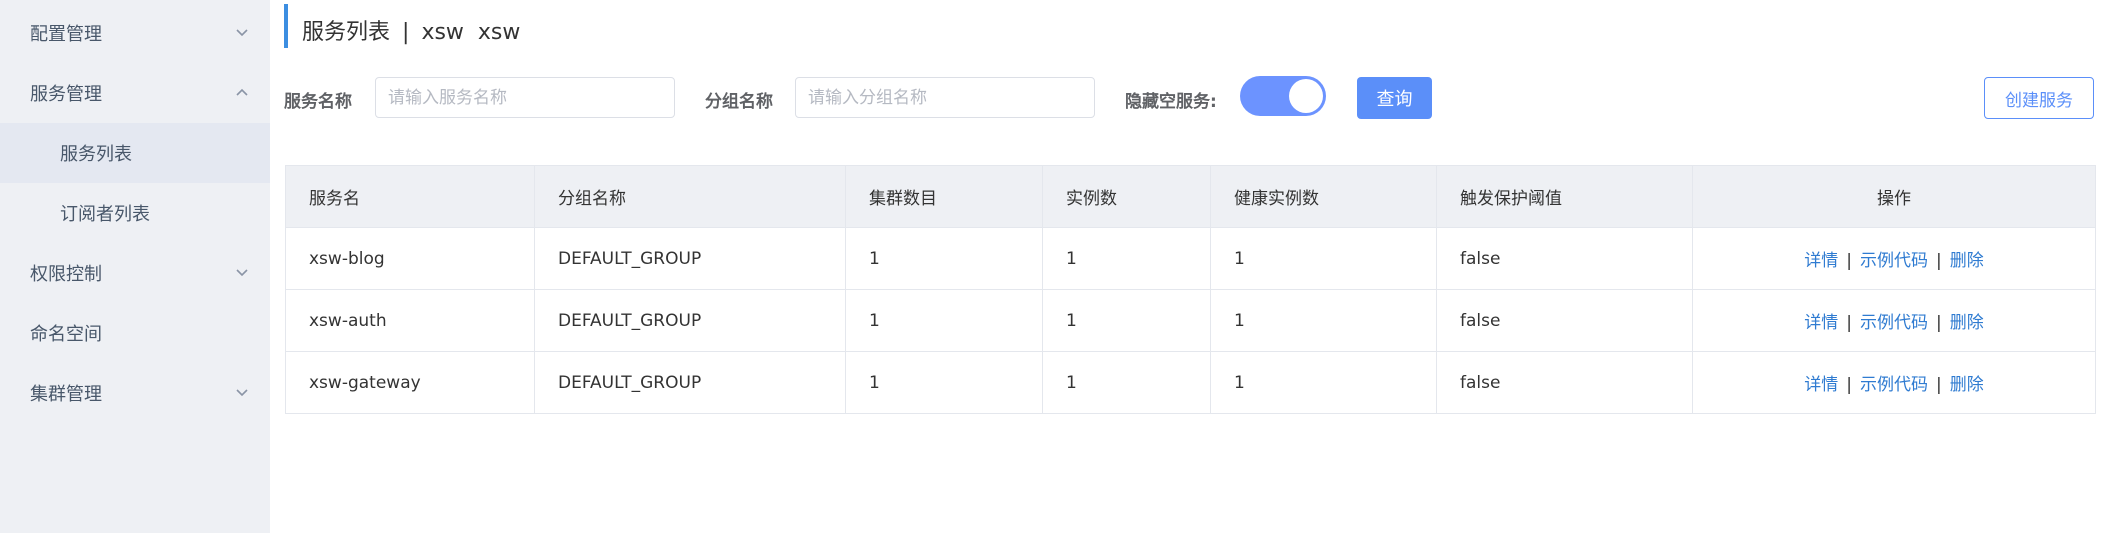  Describe the element at coordinates (1564, 196) in the screenshot. I see `column-header: 触发保护阈值` at that location.